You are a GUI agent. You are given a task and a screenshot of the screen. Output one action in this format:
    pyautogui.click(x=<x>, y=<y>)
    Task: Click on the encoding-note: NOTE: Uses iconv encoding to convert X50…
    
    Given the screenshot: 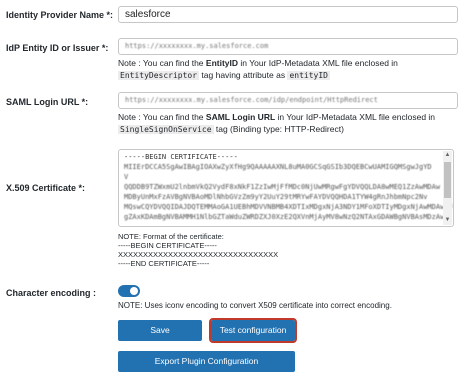 What is the action you would take?
    pyautogui.click(x=255, y=305)
    